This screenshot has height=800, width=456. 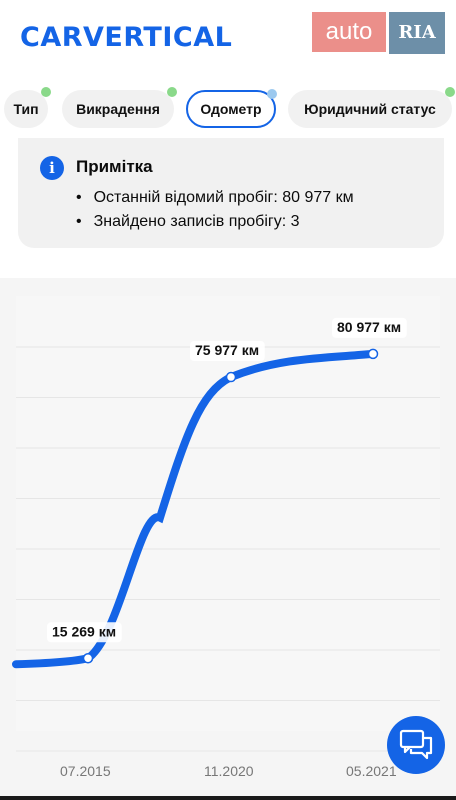 What do you see at coordinates (349, 32) in the screenshot?
I see `auto-ria-badge-auto: auto` at bounding box center [349, 32].